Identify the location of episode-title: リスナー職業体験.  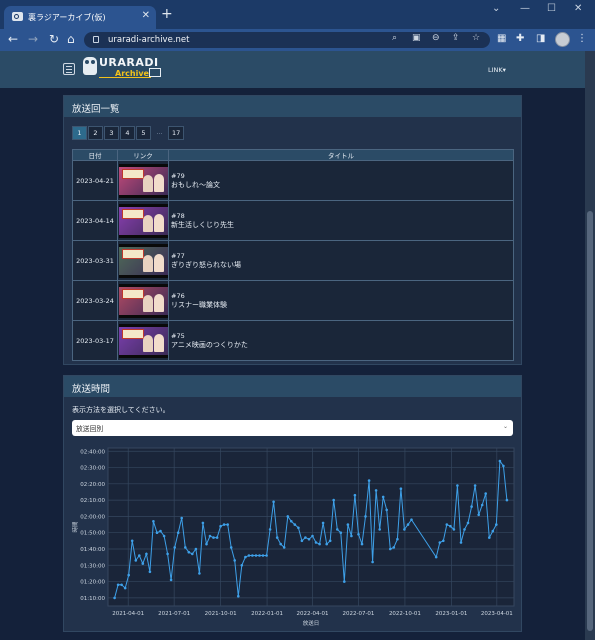
(342, 305).